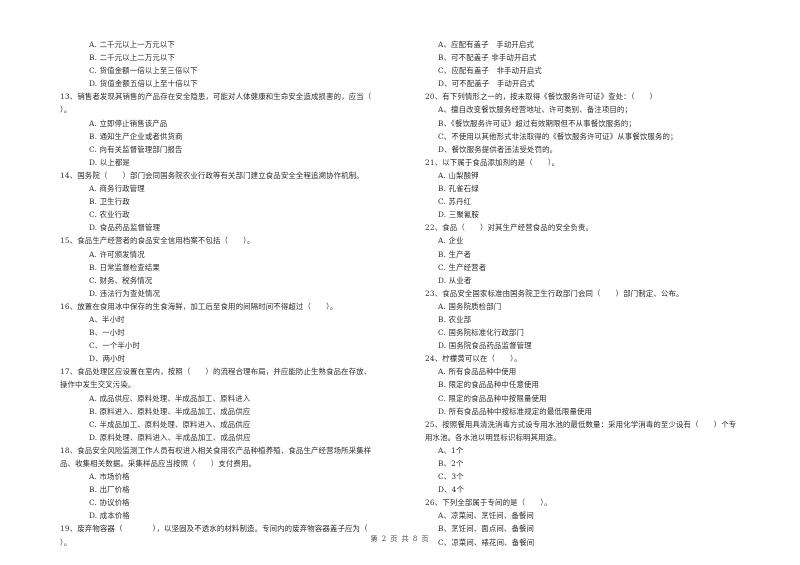  Describe the element at coordinates (458, 189) in the screenshot. I see `answer-option: B. 孔雀石绿` at that location.